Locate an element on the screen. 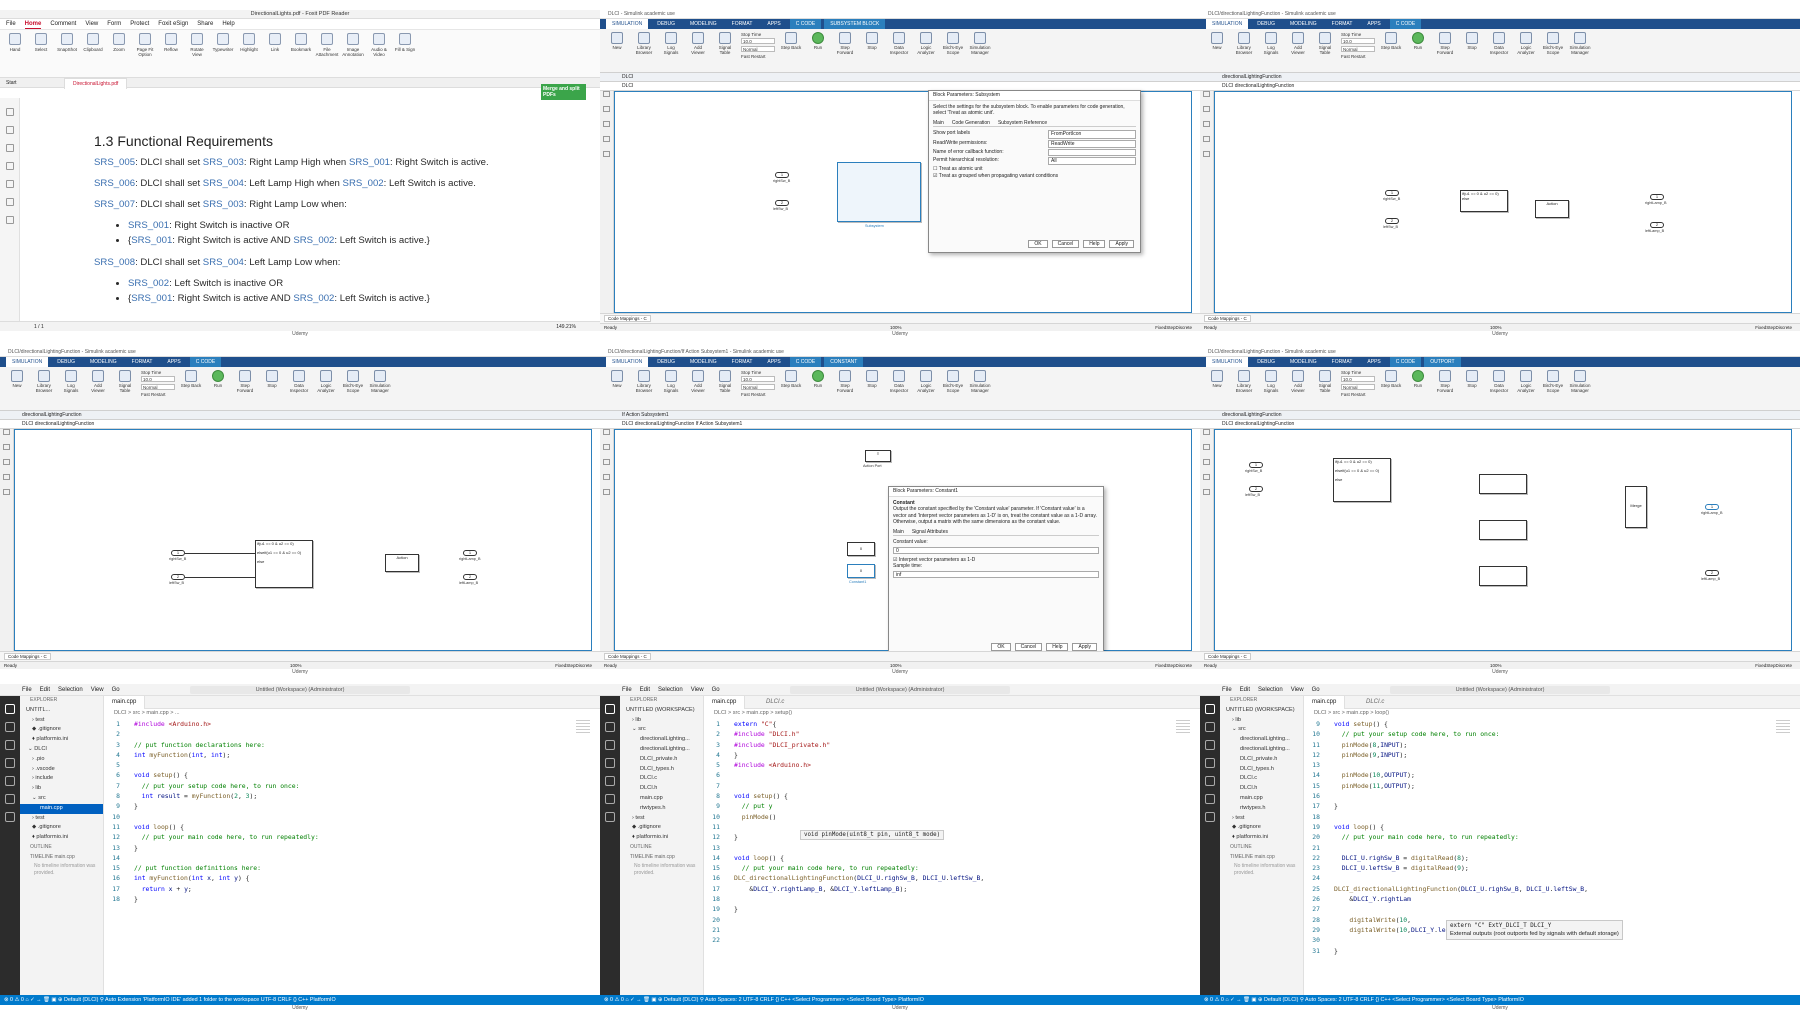 This screenshot has height=1011, width=1800. tab-main: Main is located at coordinates (938, 123).